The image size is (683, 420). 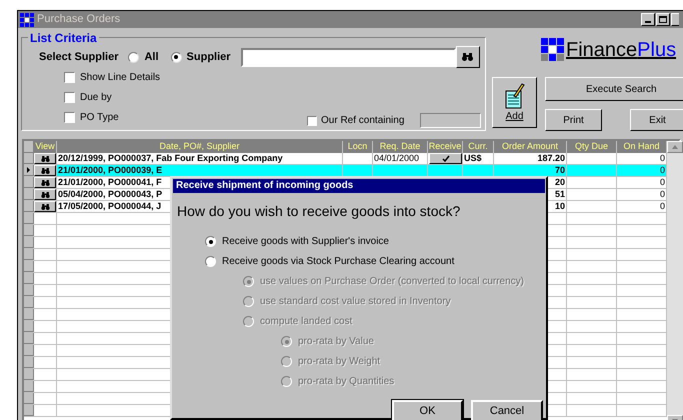 What do you see at coordinates (346, 382) in the screenshot?
I see `radio-label: pro-rata by Quantities` at bounding box center [346, 382].